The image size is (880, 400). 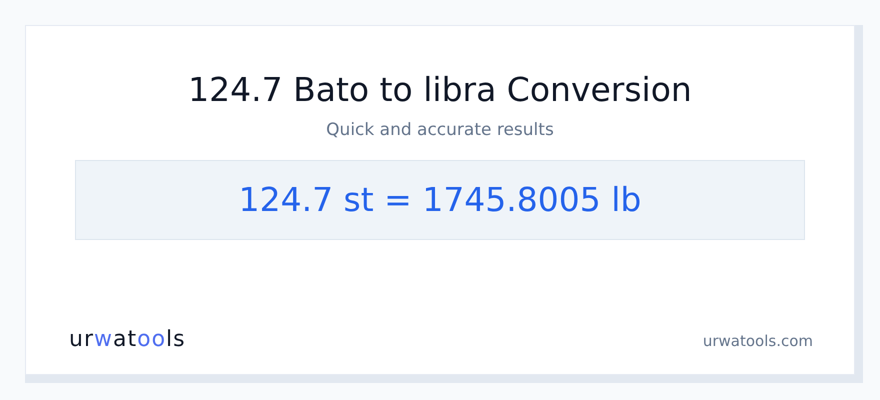 I want to click on subtitle: Quick and accurate results, so click(x=440, y=130).